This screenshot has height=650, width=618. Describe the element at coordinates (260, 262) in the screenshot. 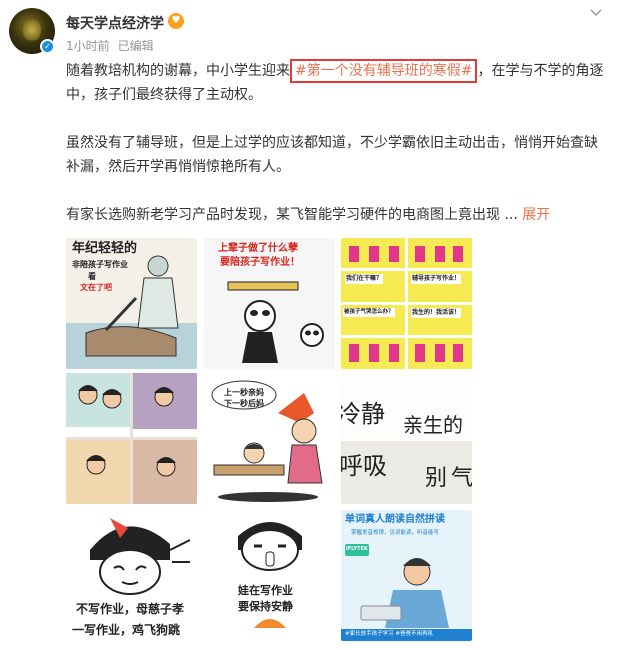

I see `img2-caption-2: 要陪孩子写作业！` at that location.